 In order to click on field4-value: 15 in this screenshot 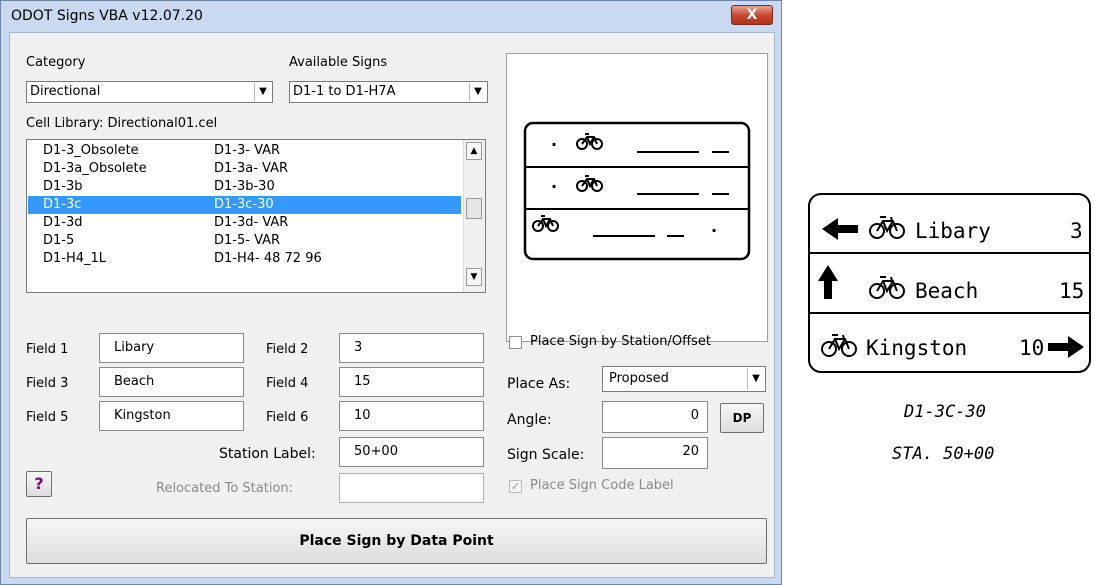, I will do `click(362, 381)`.